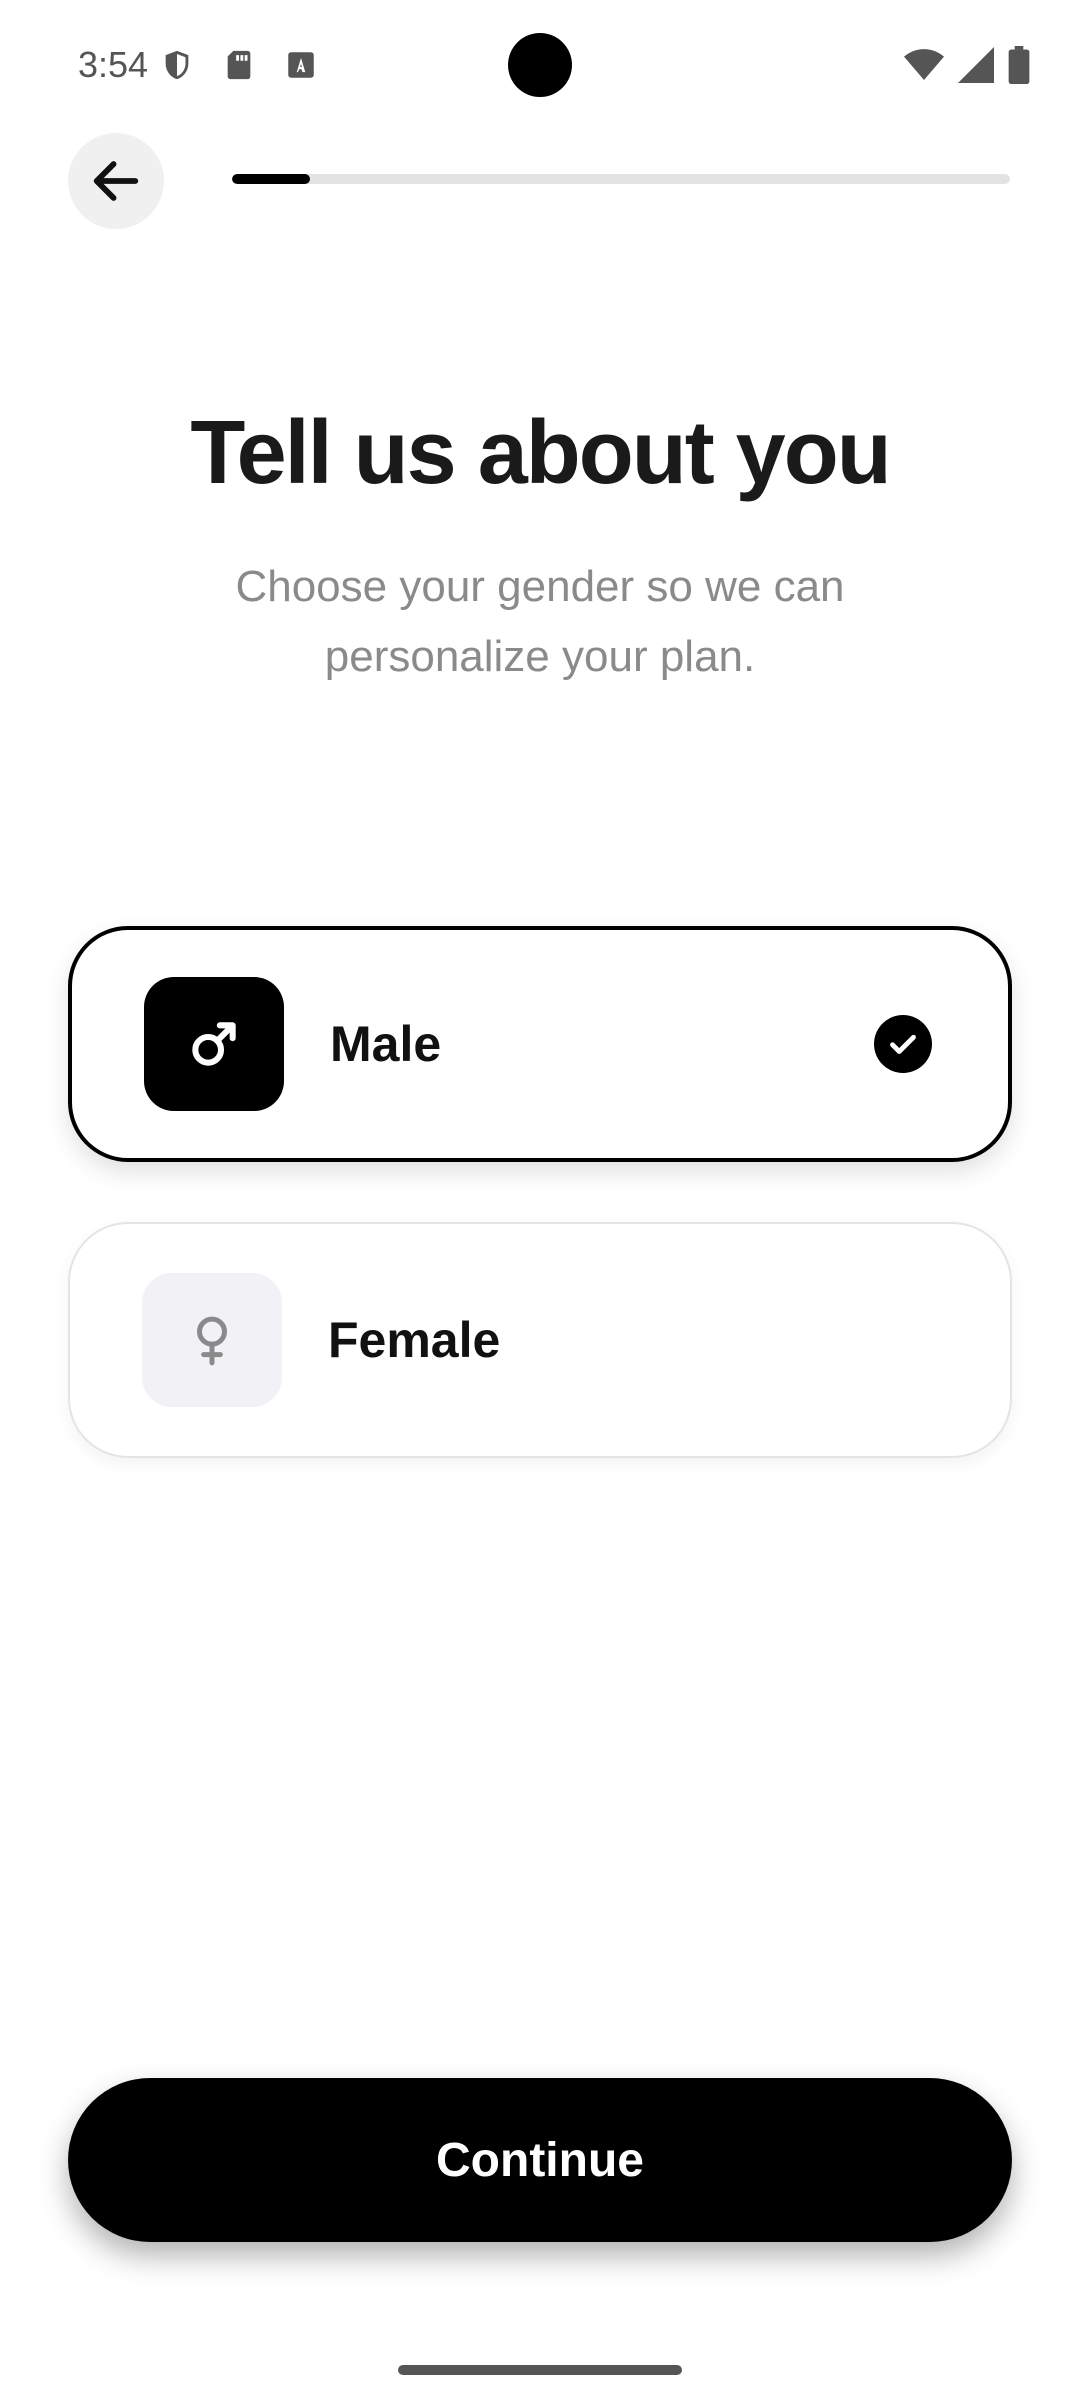 Image resolution: width=1080 pixels, height=2400 pixels. What do you see at coordinates (540, 2160) in the screenshot?
I see `continue-button: Continue` at bounding box center [540, 2160].